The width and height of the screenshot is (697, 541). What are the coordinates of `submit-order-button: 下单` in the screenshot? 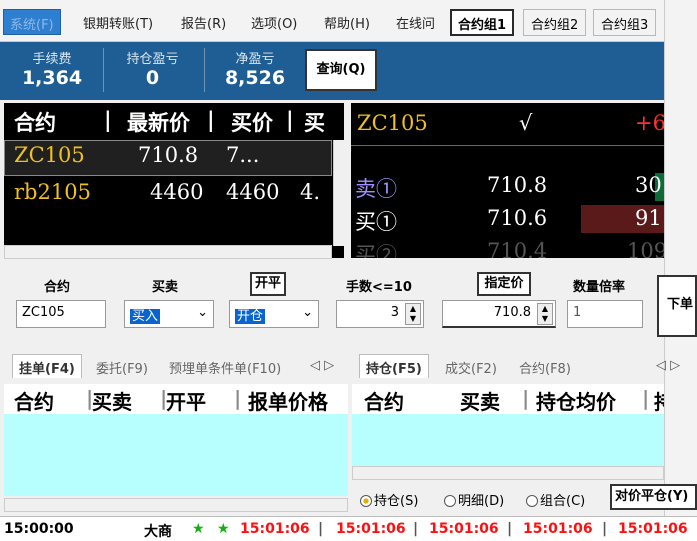 It's located at (677, 306).